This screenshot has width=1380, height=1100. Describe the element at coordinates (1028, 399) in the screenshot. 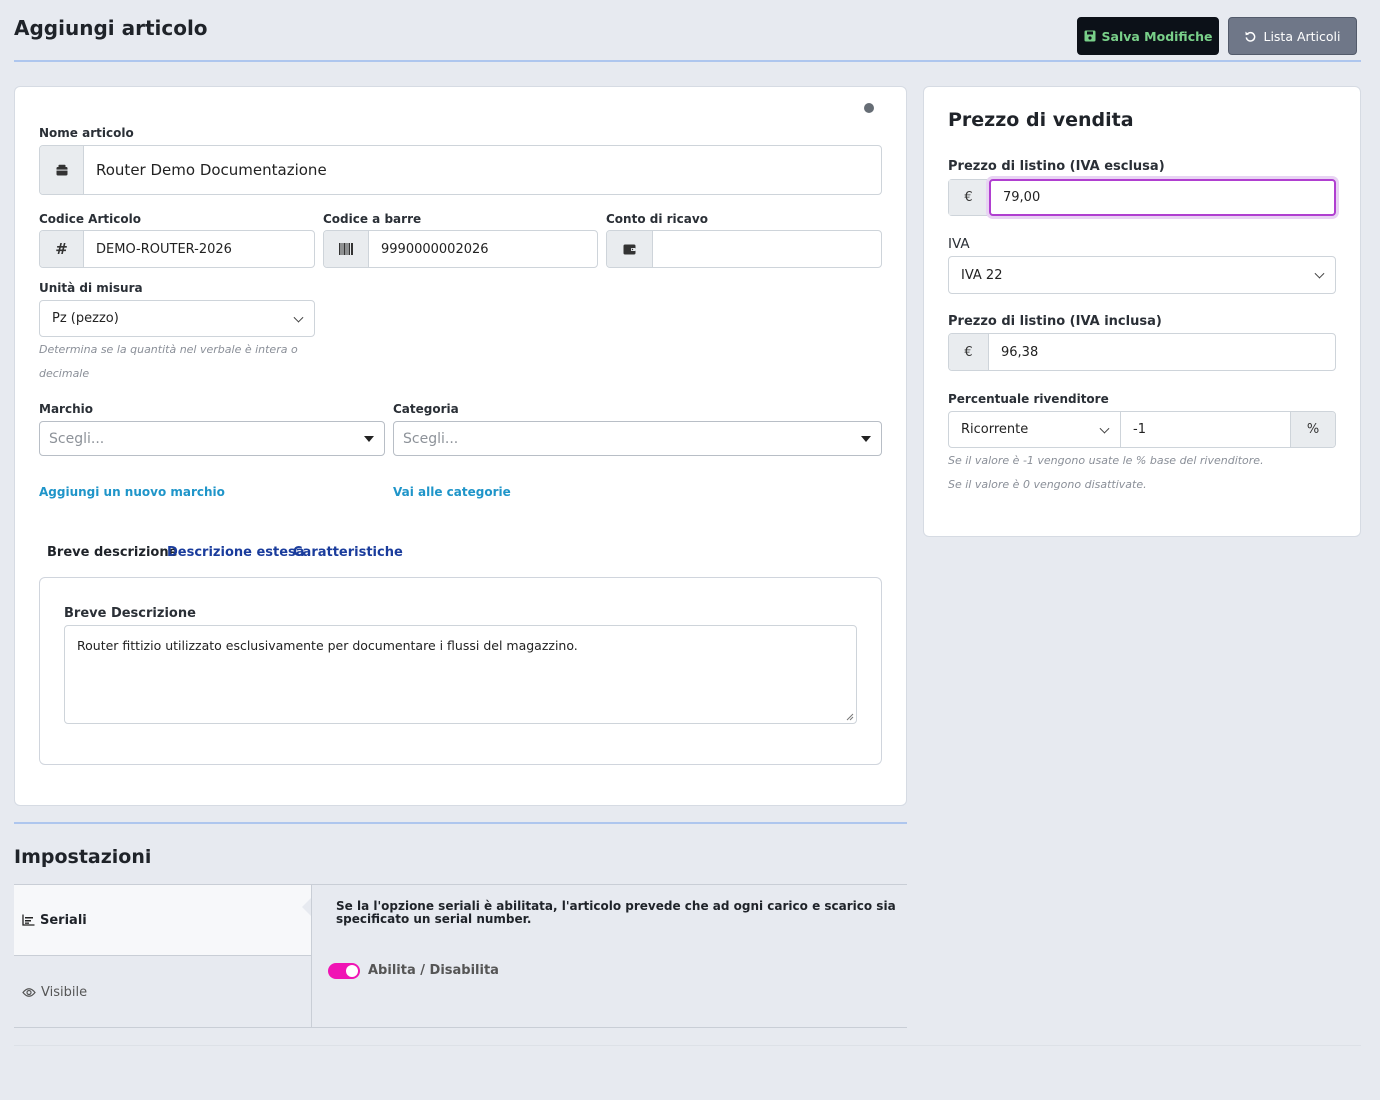

I see `reseller-label: Percentuale rivenditore` at that location.